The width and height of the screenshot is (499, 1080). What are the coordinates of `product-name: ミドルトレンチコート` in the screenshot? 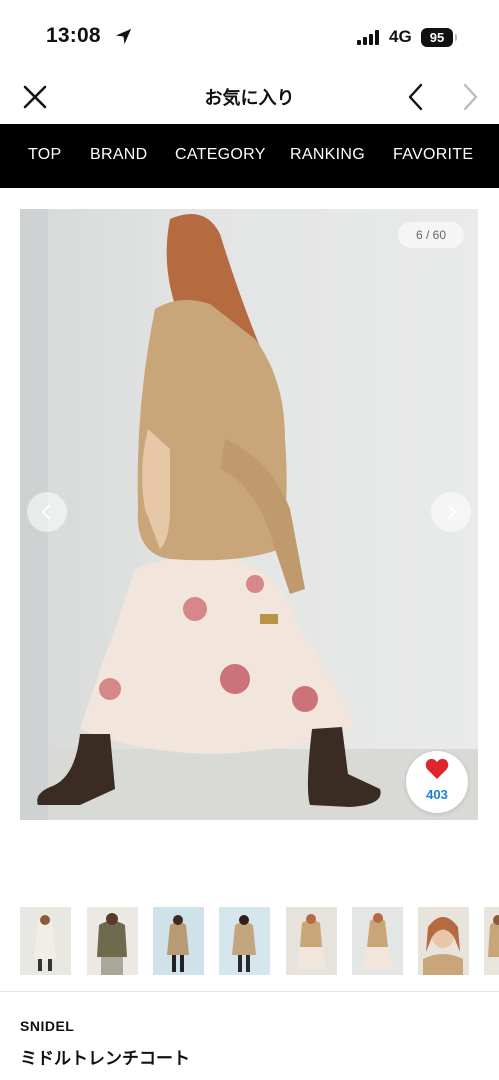 It's located at (105, 1058).